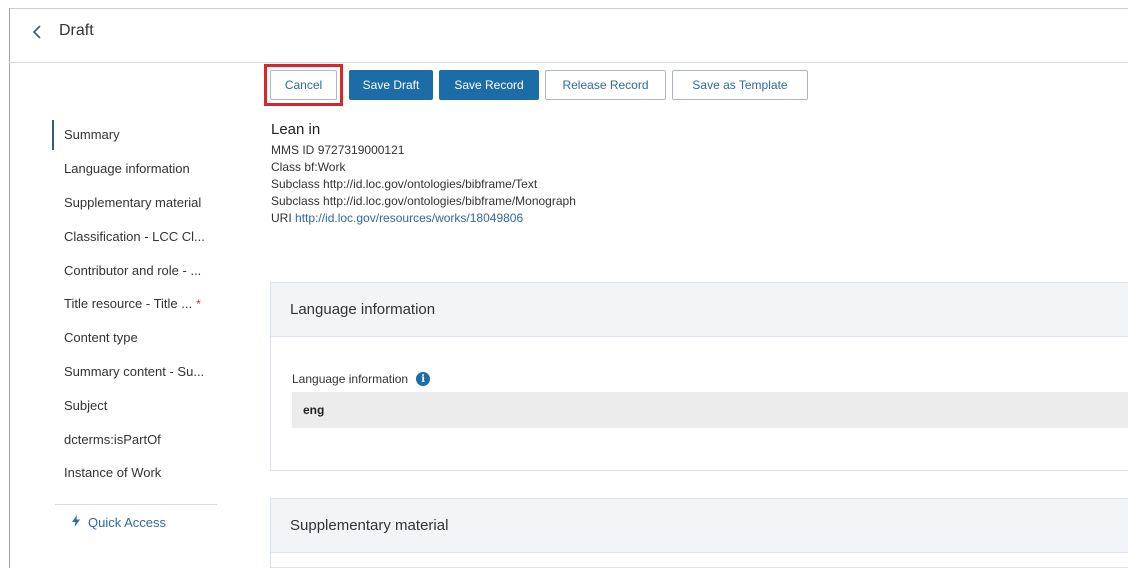  What do you see at coordinates (296, 129) in the screenshot?
I see `record-title: Lean in` at bounding box center [296, 129].